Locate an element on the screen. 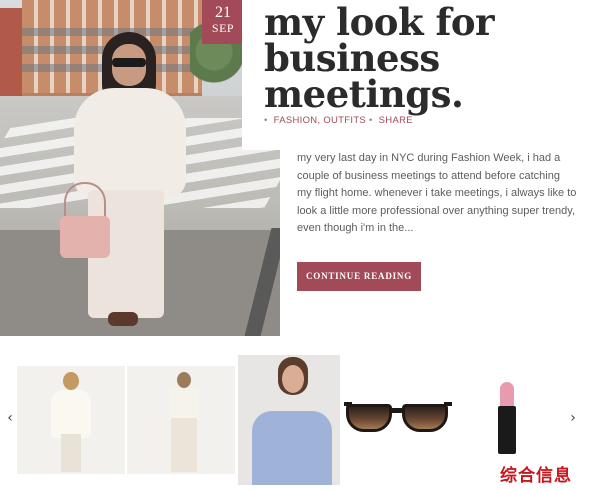  woman-figure is located at coordinates (125, 182).